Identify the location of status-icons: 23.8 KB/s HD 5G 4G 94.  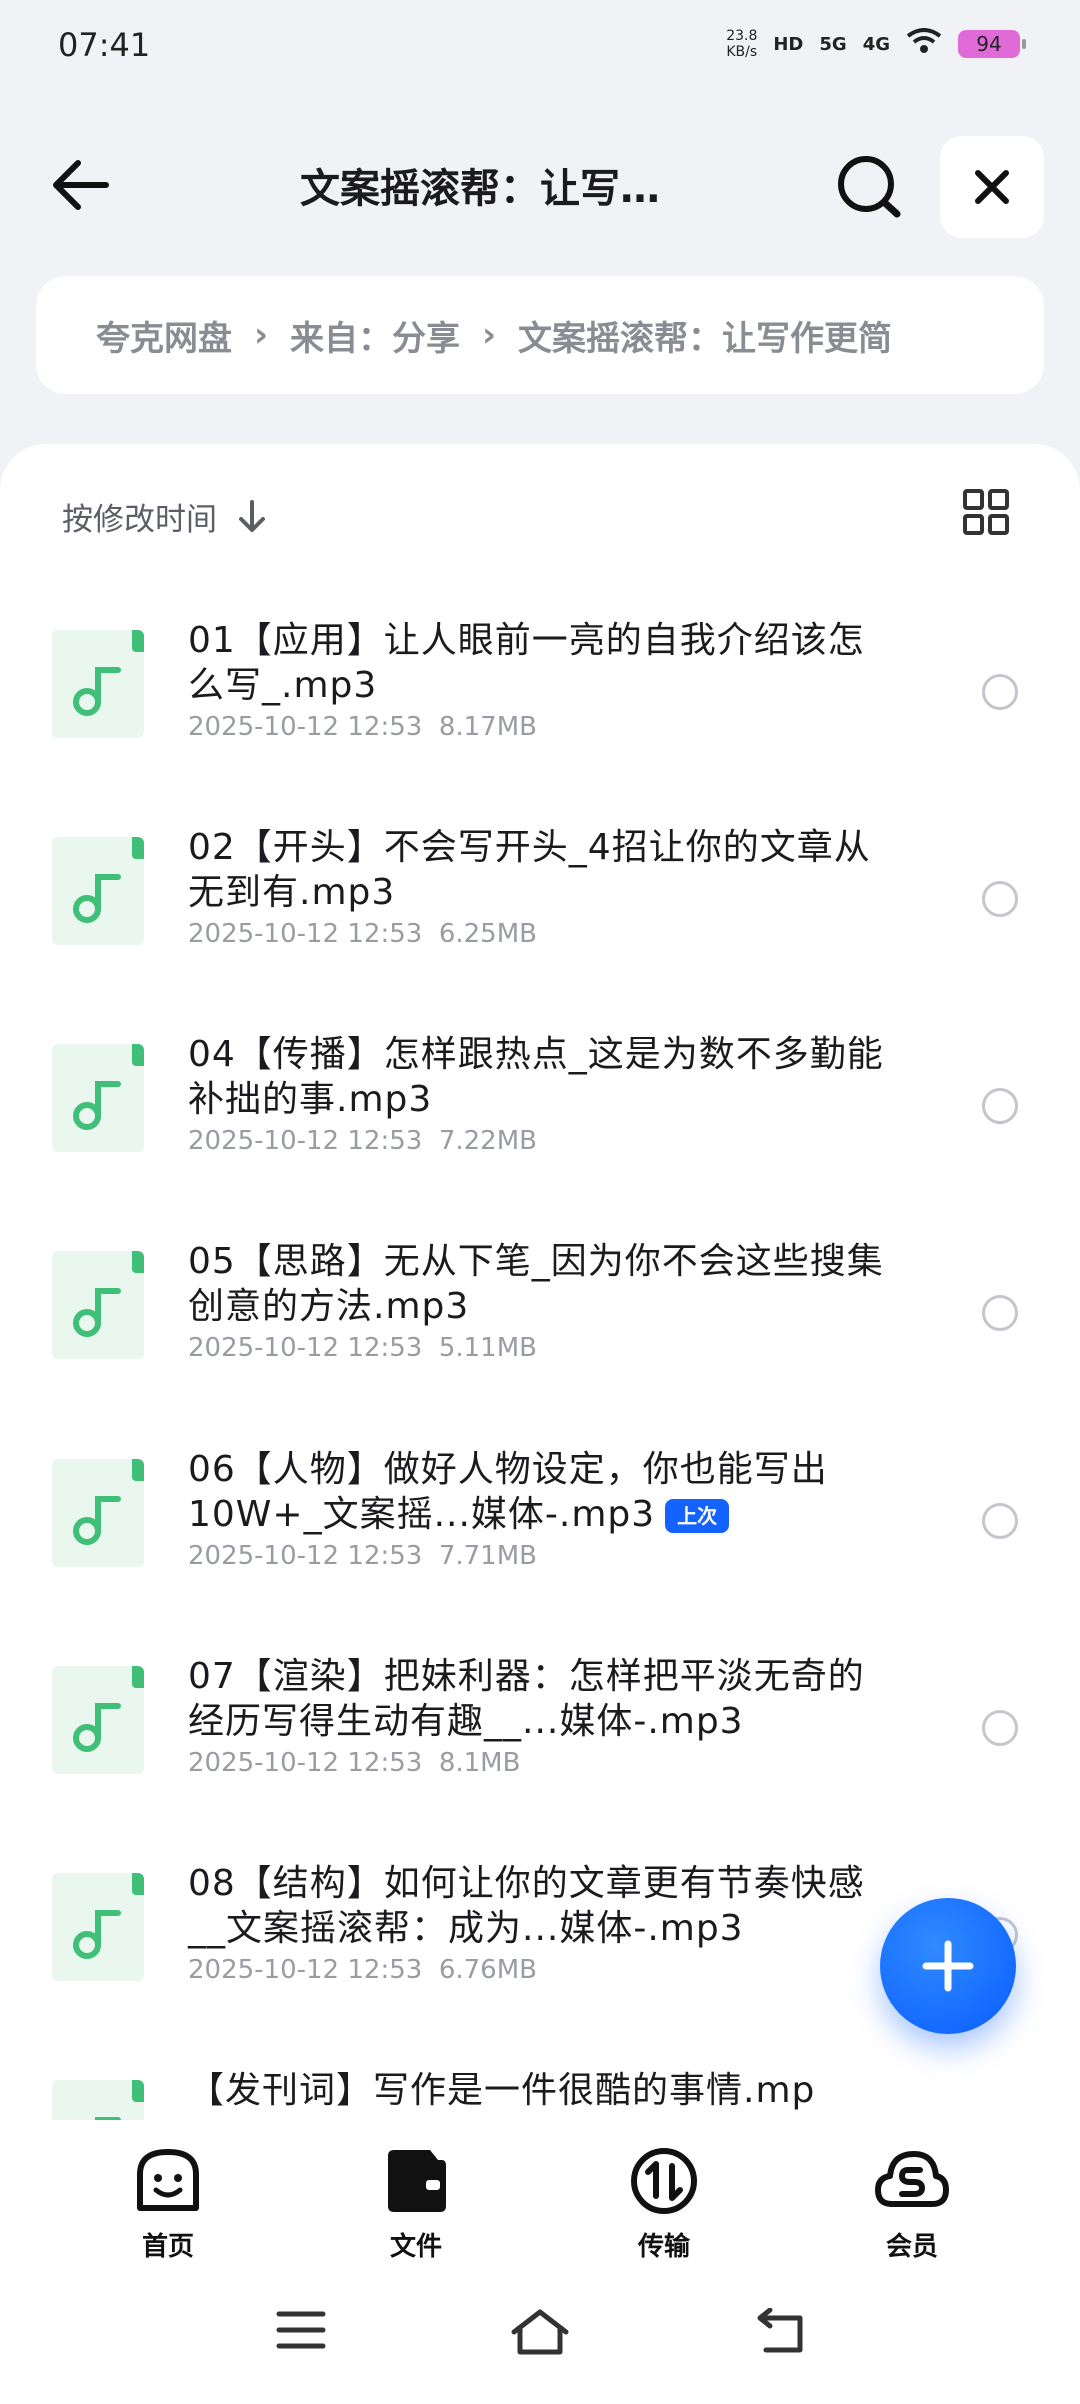
(876, 44).